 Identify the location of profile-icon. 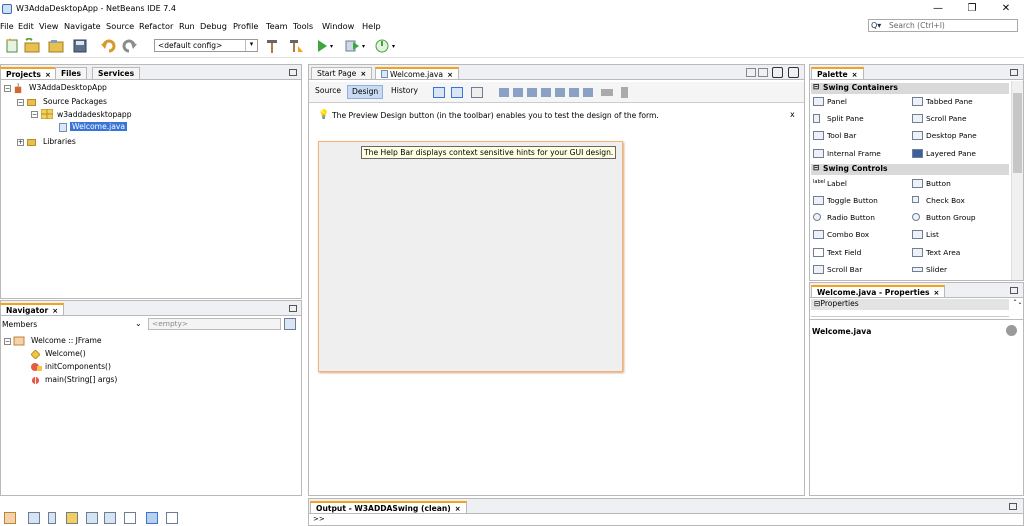
(382, 46).